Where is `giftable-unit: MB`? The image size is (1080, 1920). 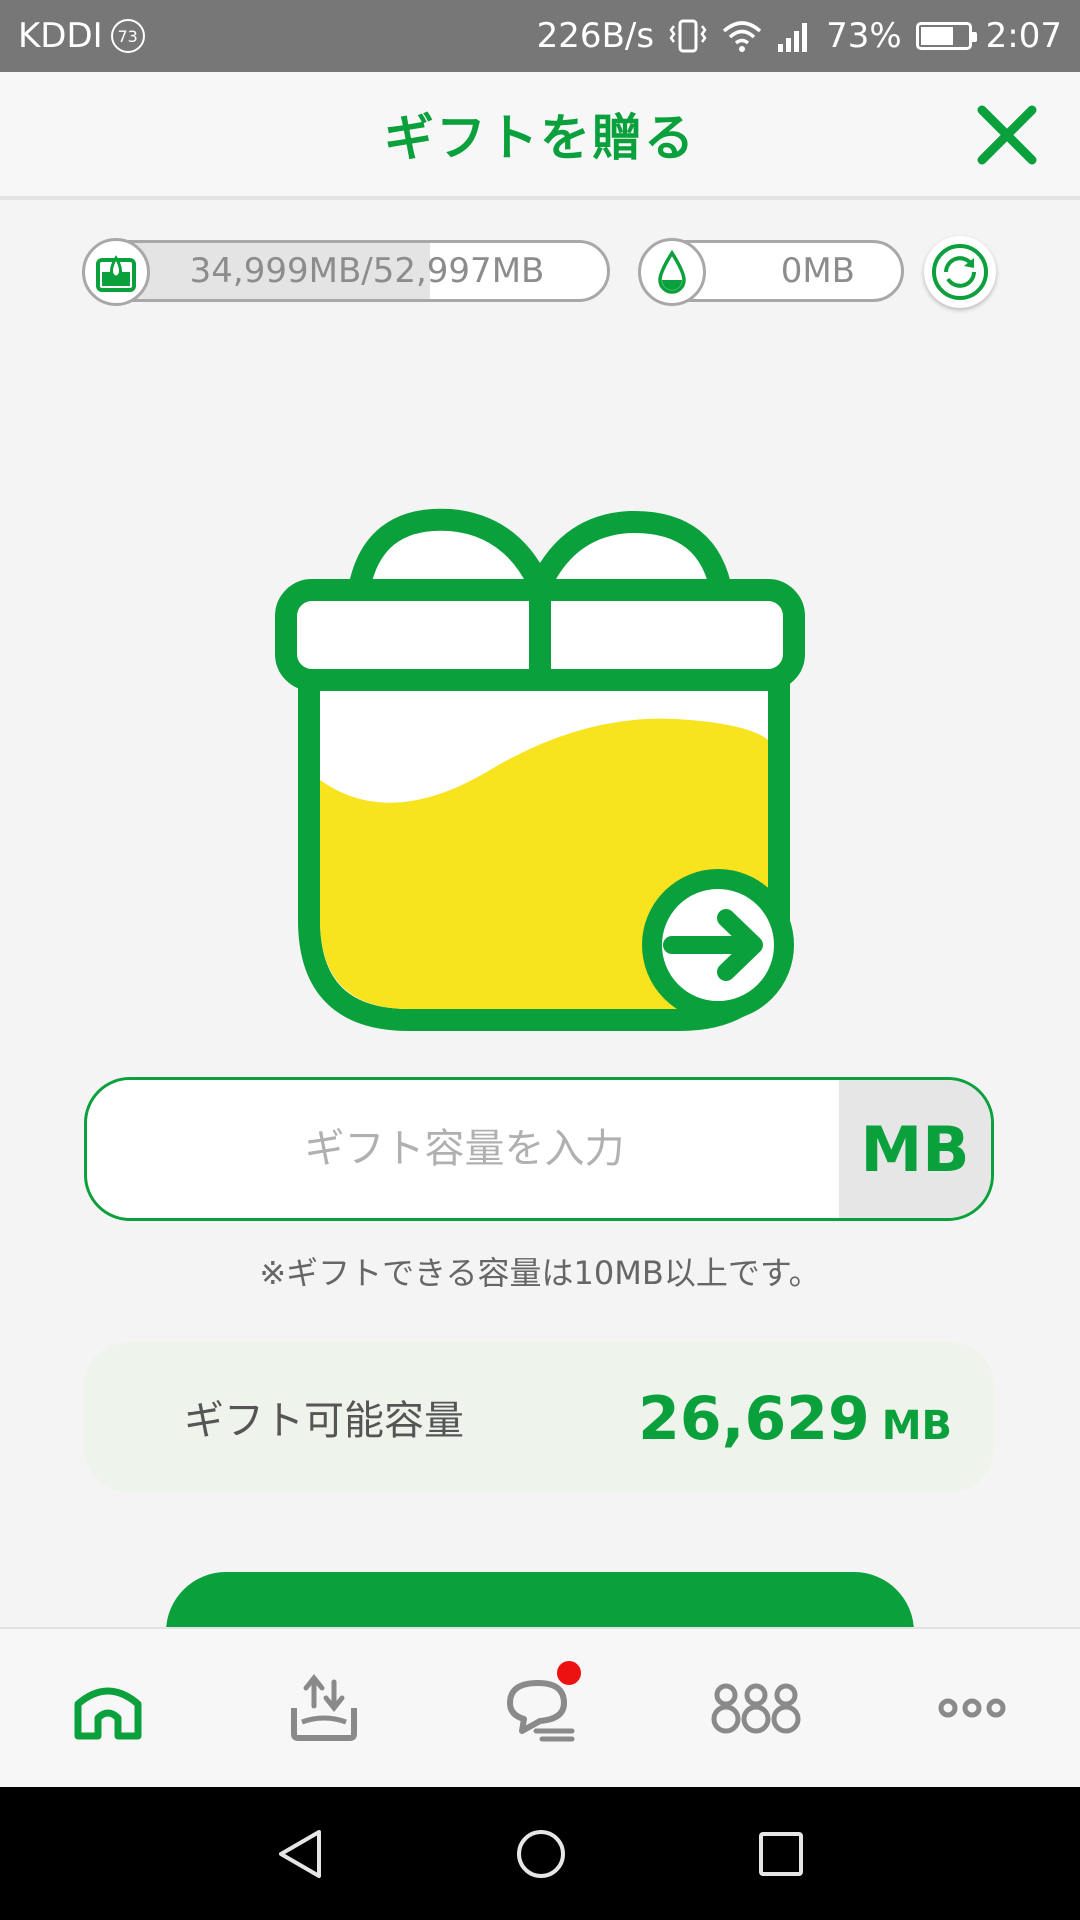 giftable-unit: MB is located at coordinates (916, 1426).